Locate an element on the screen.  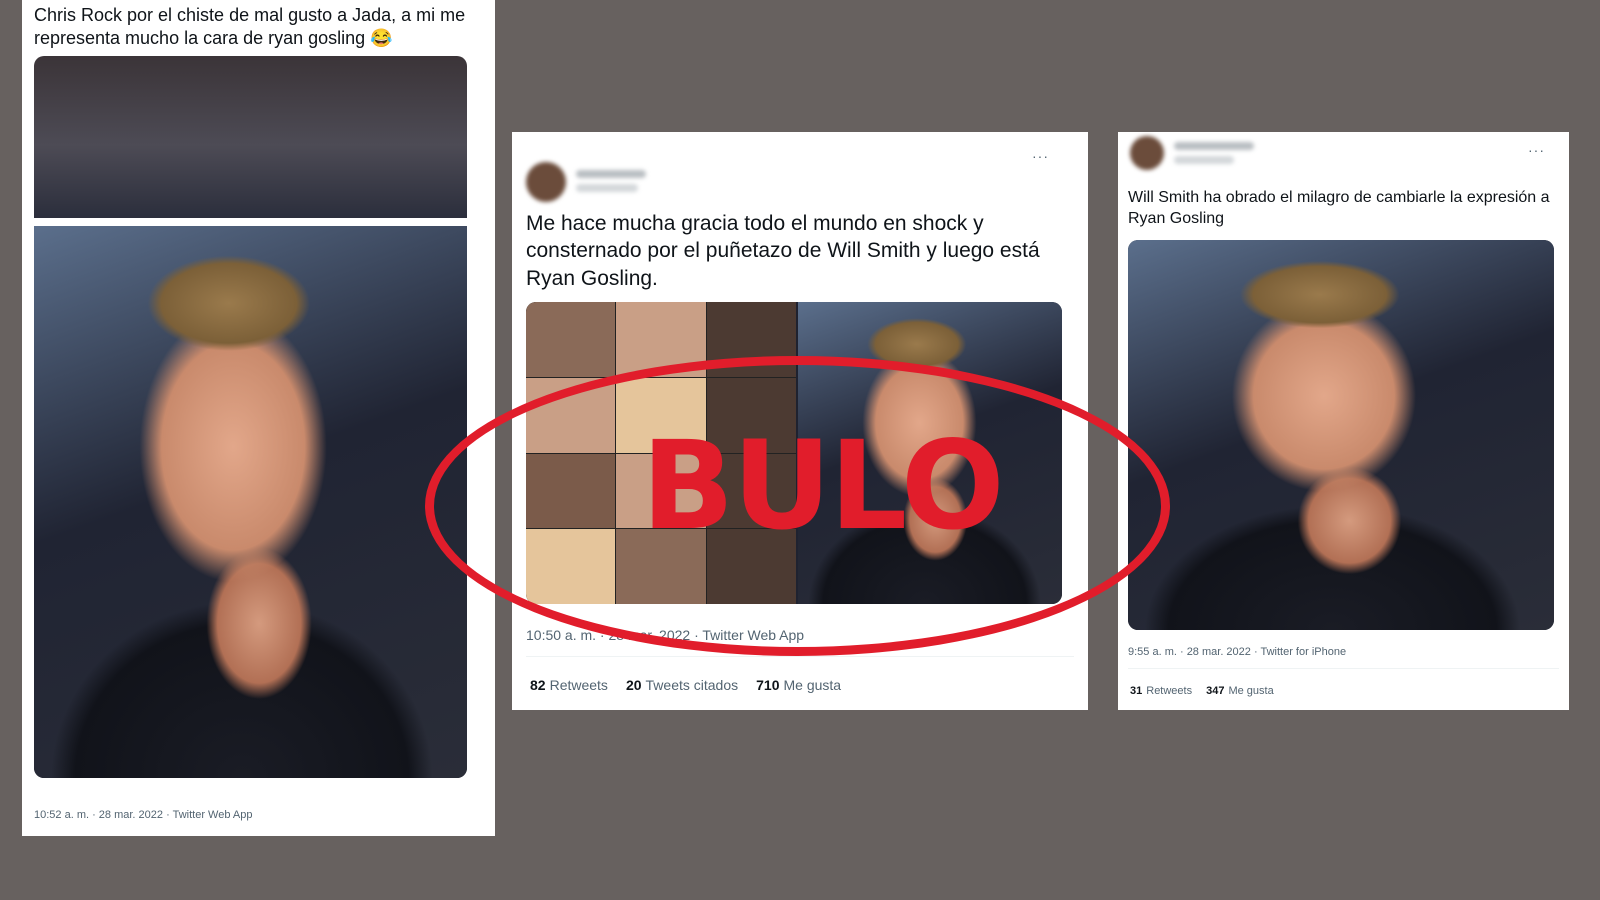
retweets-stat: 31 Retweets is located at coordinates (1161, 691).